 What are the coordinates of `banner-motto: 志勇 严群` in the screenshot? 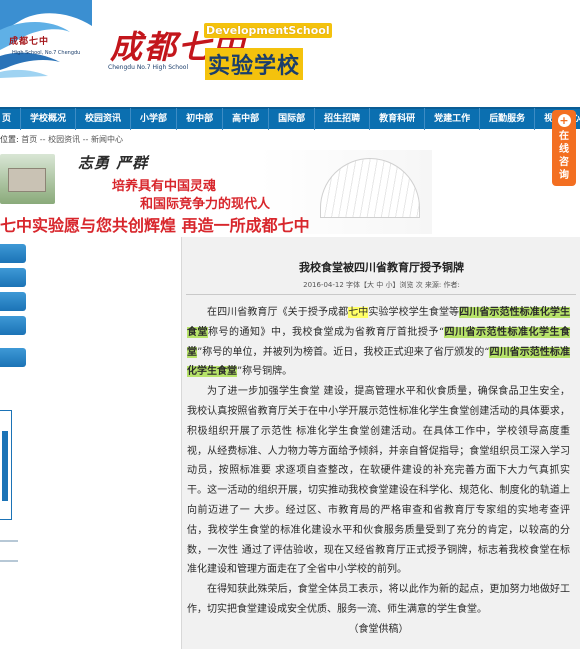 It's located at (113, 163).